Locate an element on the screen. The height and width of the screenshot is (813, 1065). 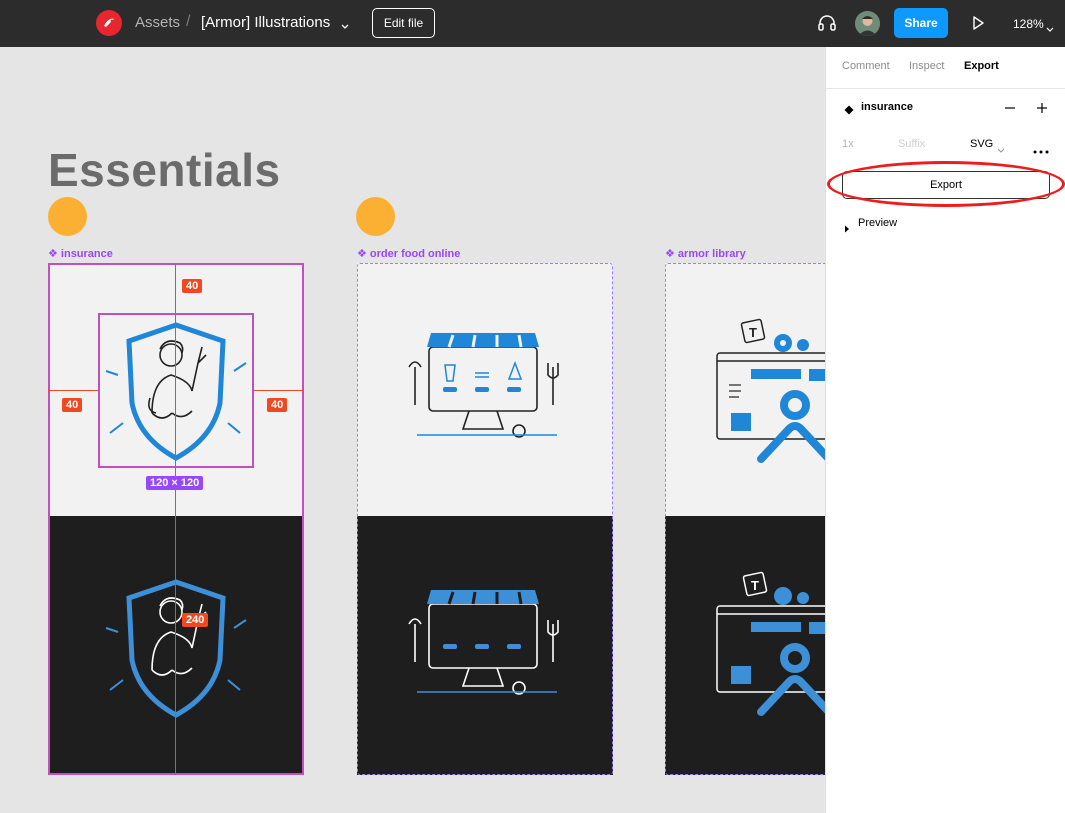
guide-line-right is located at coordinates (279, 390).